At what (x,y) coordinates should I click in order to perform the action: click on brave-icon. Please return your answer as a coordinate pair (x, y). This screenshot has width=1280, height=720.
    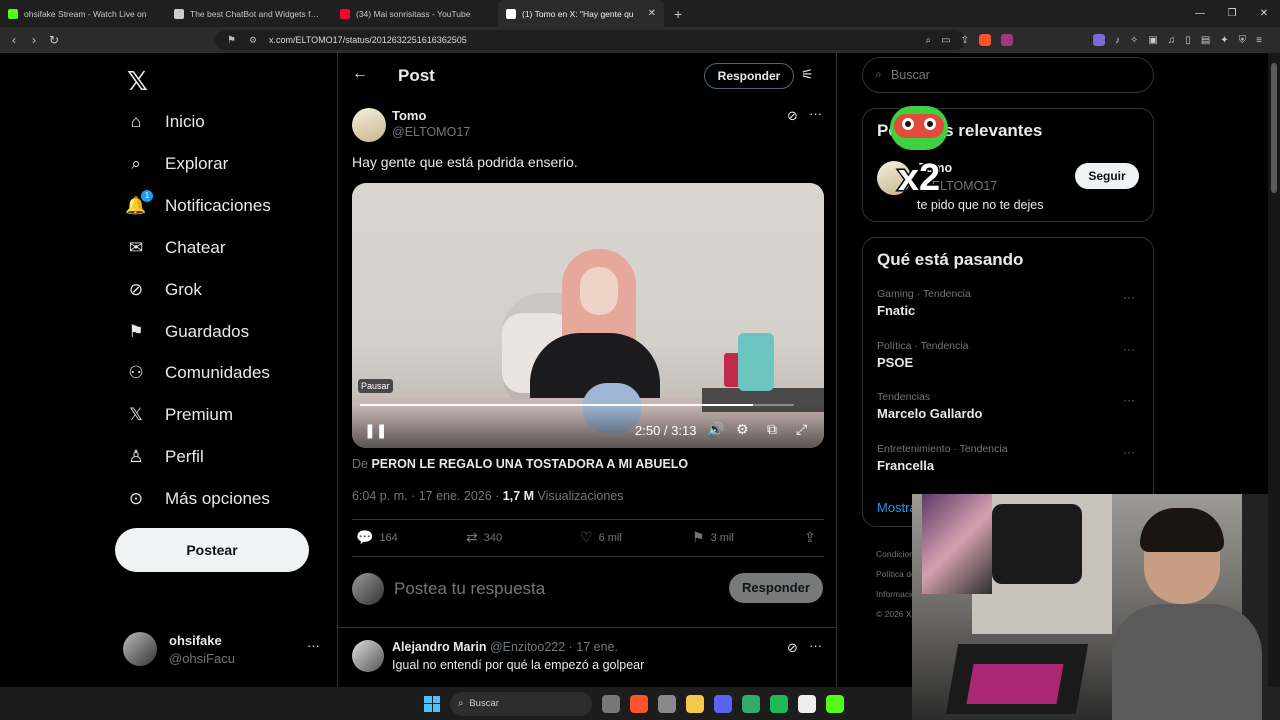
    Looking at the image, I should click on (639, 703).